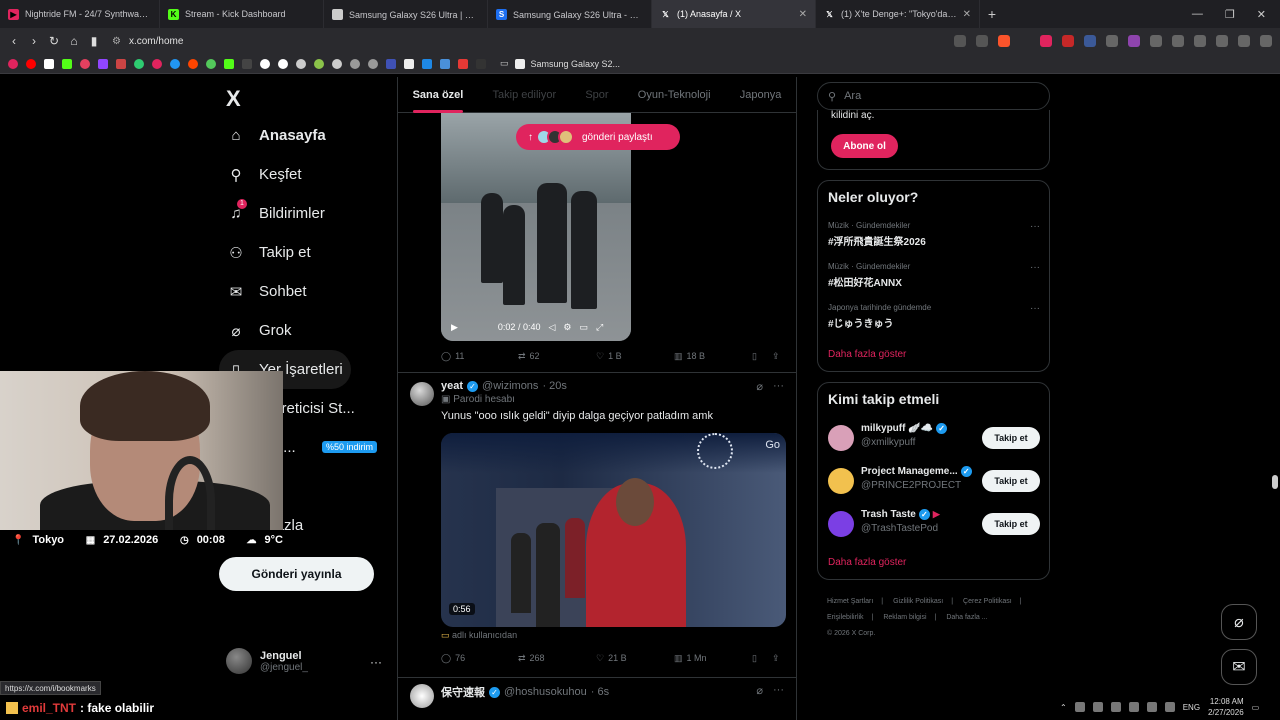 Image resolution: width=1280 pixels, height=720 pixels. I want to click on youtube-icon, so click(31, 63).